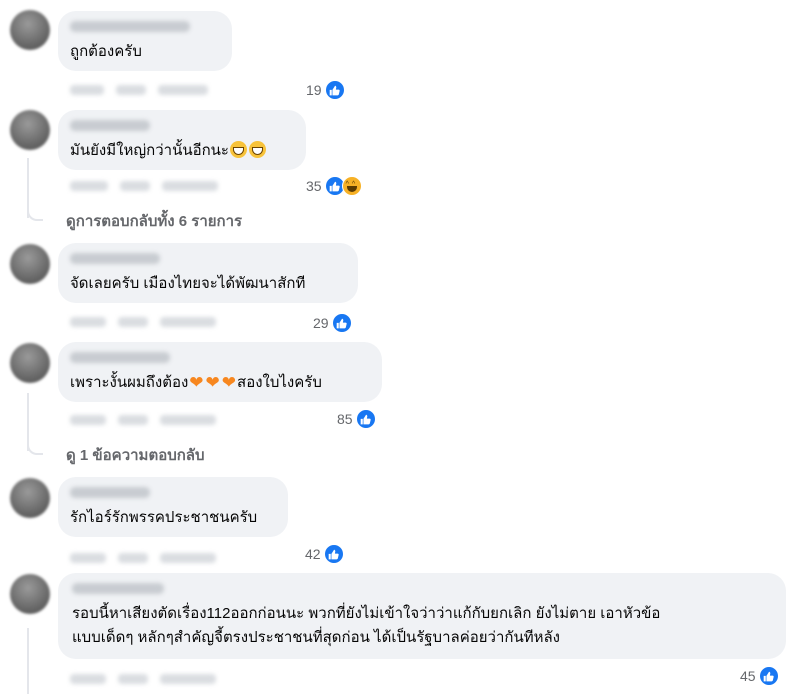 Image resolution: width=800 pixels, height=694 pixels. What do you see at coordinates (188, 283) in the screenshot?
I see `comment-text: จัดเลยครับ เมืองไทยจะได้พัฒนาสักที` at bounding box center [188, 283].